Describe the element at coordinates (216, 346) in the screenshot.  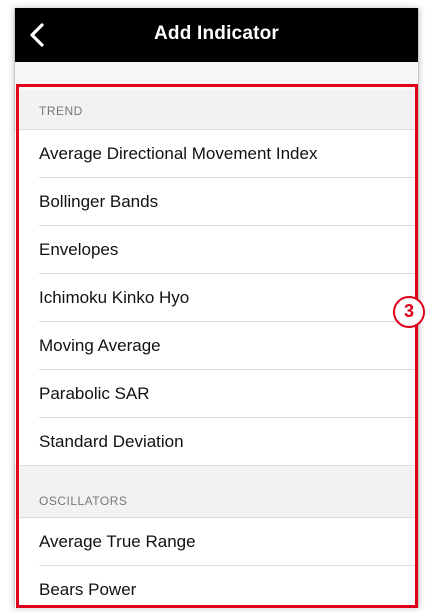
I see `list-item: Moving Average` at that location.